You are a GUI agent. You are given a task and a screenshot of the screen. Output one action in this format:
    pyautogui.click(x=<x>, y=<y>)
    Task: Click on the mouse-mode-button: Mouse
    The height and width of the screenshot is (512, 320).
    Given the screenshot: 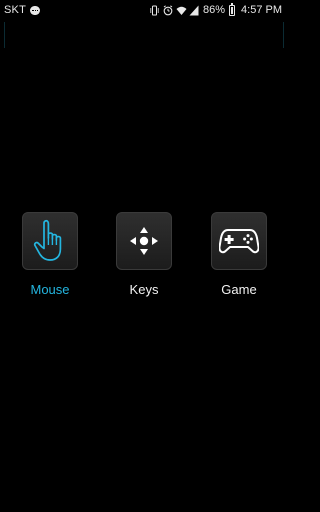 What is the action you would take?
    pyautogui.click(x=50, y=257)
    